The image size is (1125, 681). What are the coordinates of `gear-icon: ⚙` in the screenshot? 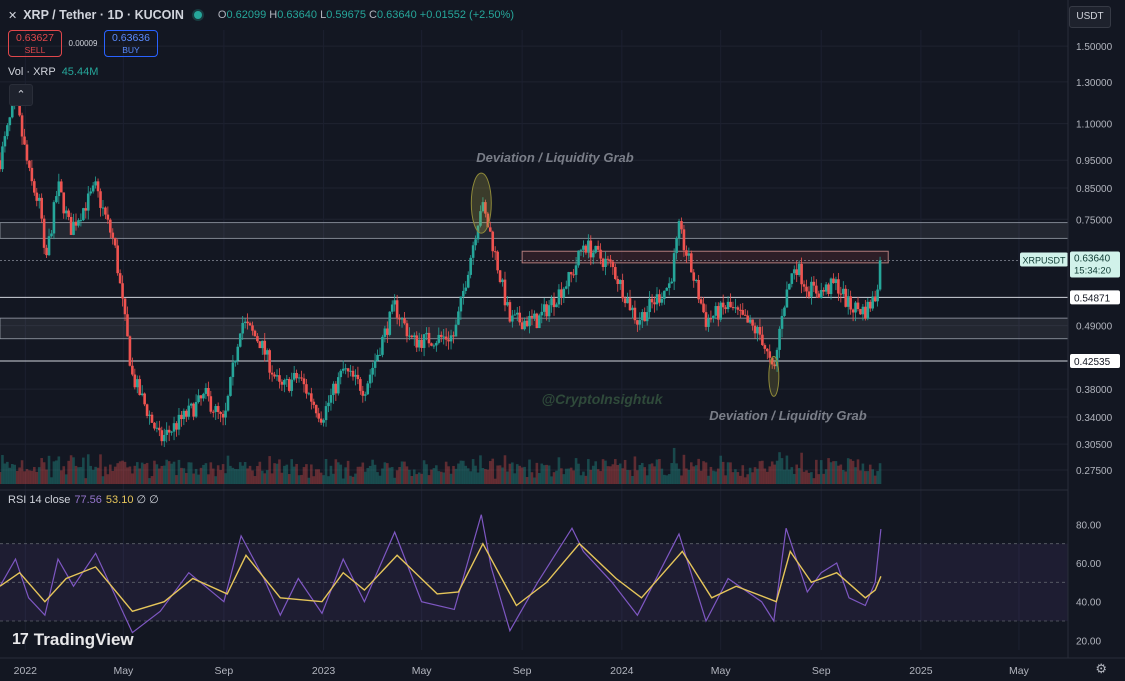 It's located at (1101, 669).